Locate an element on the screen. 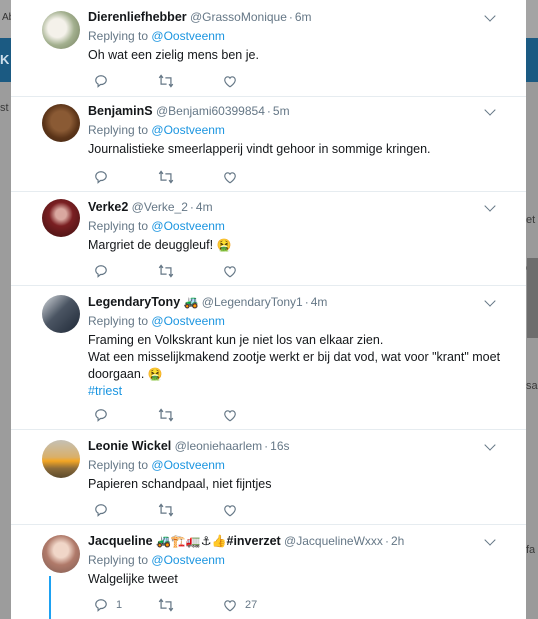 This screenshot has height=619, width=538. user-name: LegendaryTony is located at coordinates (134, 302).